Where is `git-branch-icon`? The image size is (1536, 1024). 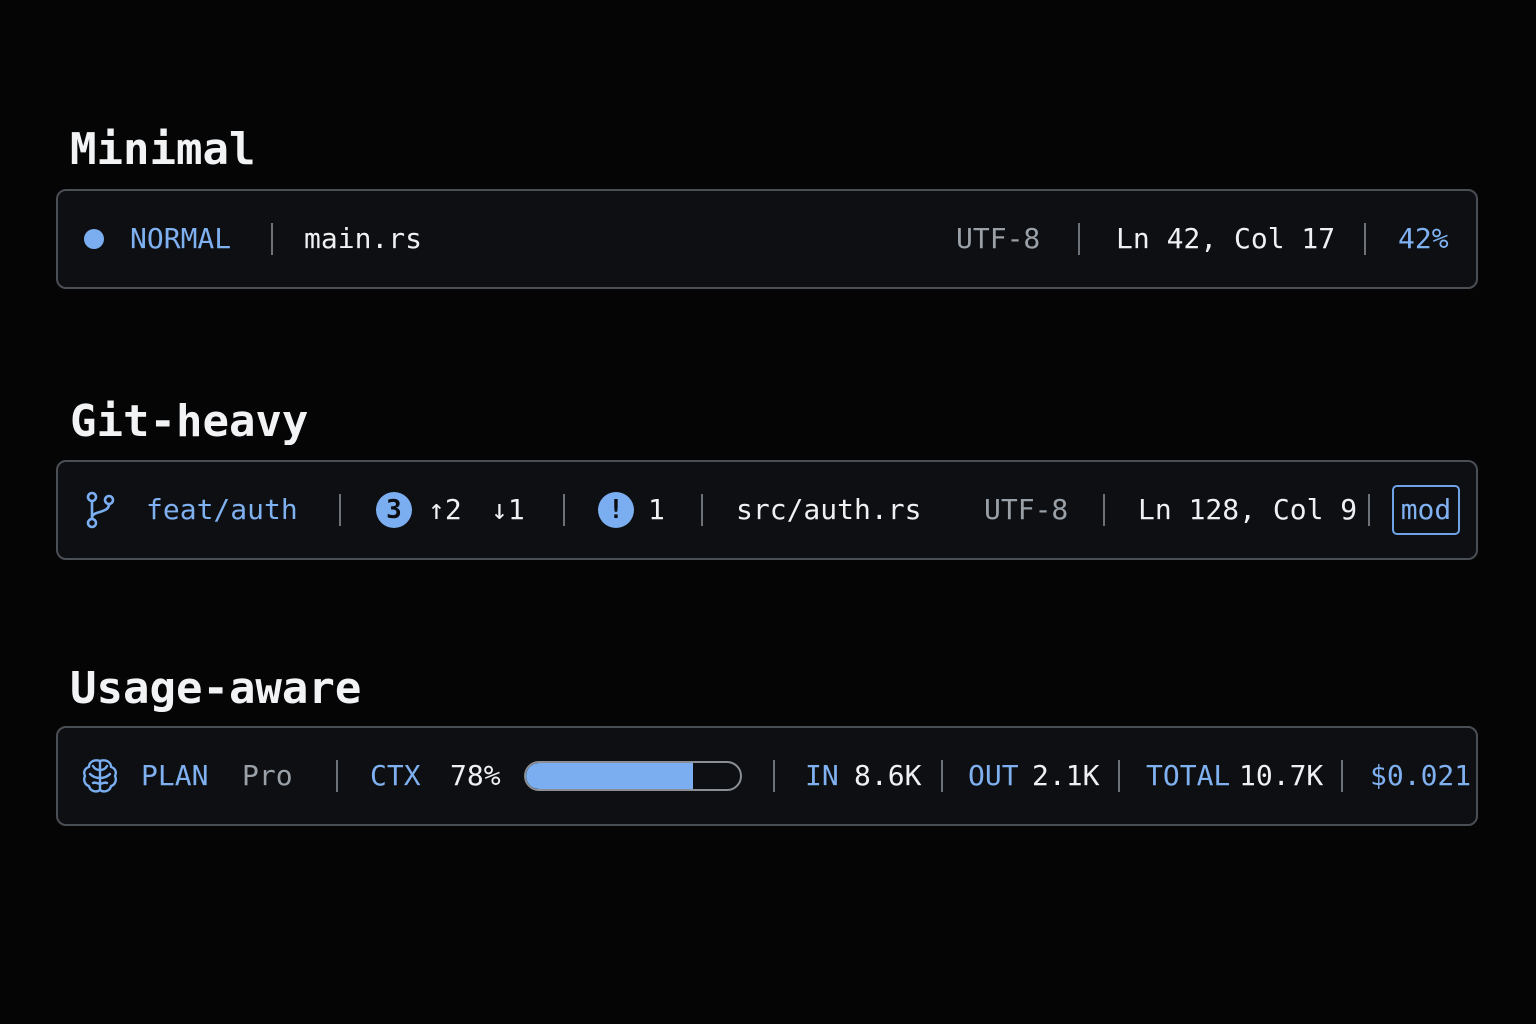 git-branch-icon is located at coordinates (100, 510).